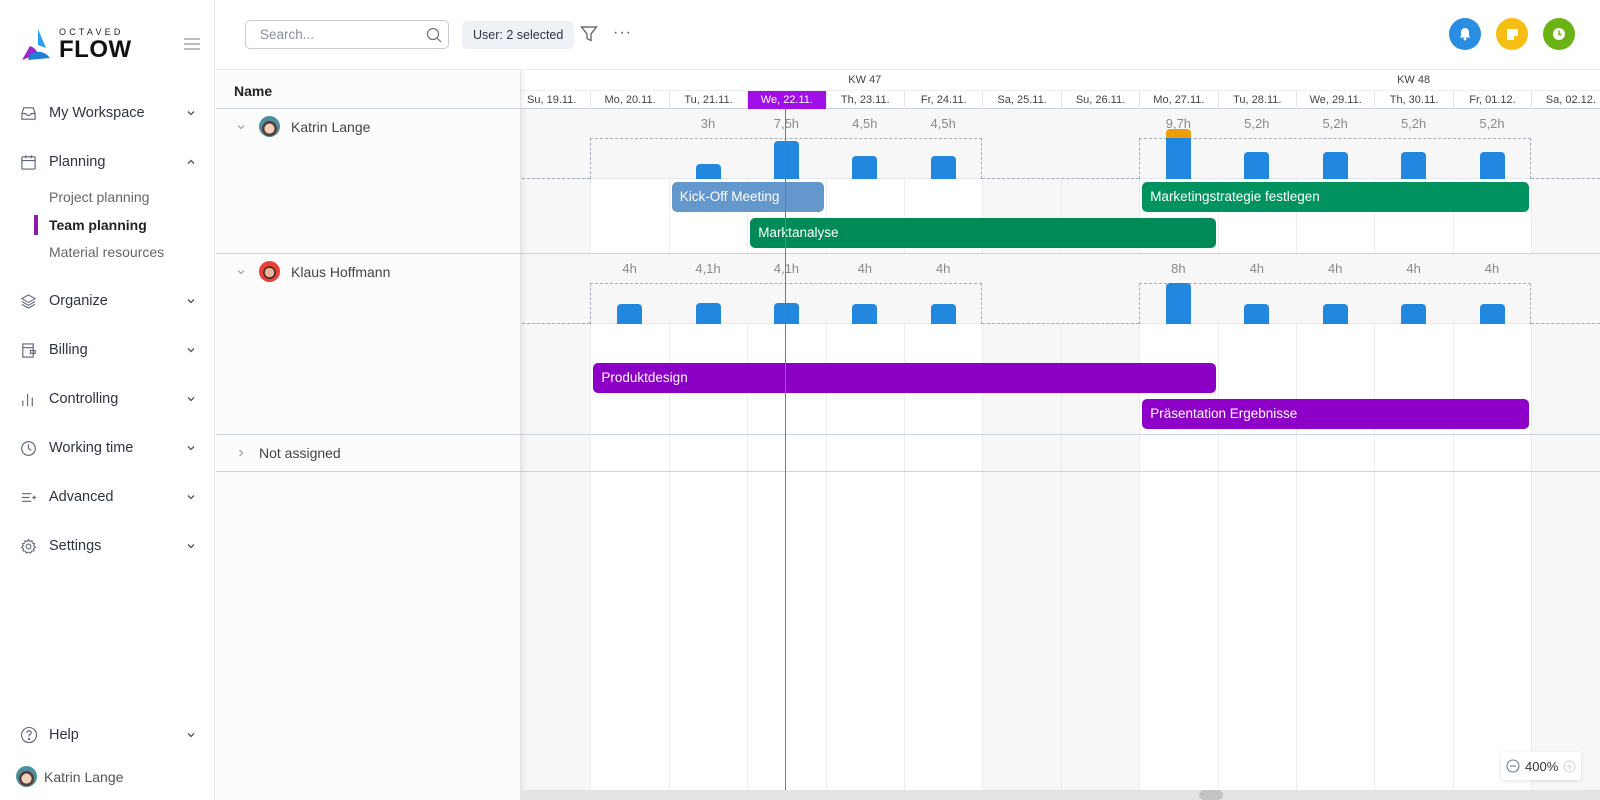 This screenshot has height=800, width=1600. What do you see at coordinates (786, 451) in the screenshot?
I see `today-marker-line` at bounding box center [786, 451].